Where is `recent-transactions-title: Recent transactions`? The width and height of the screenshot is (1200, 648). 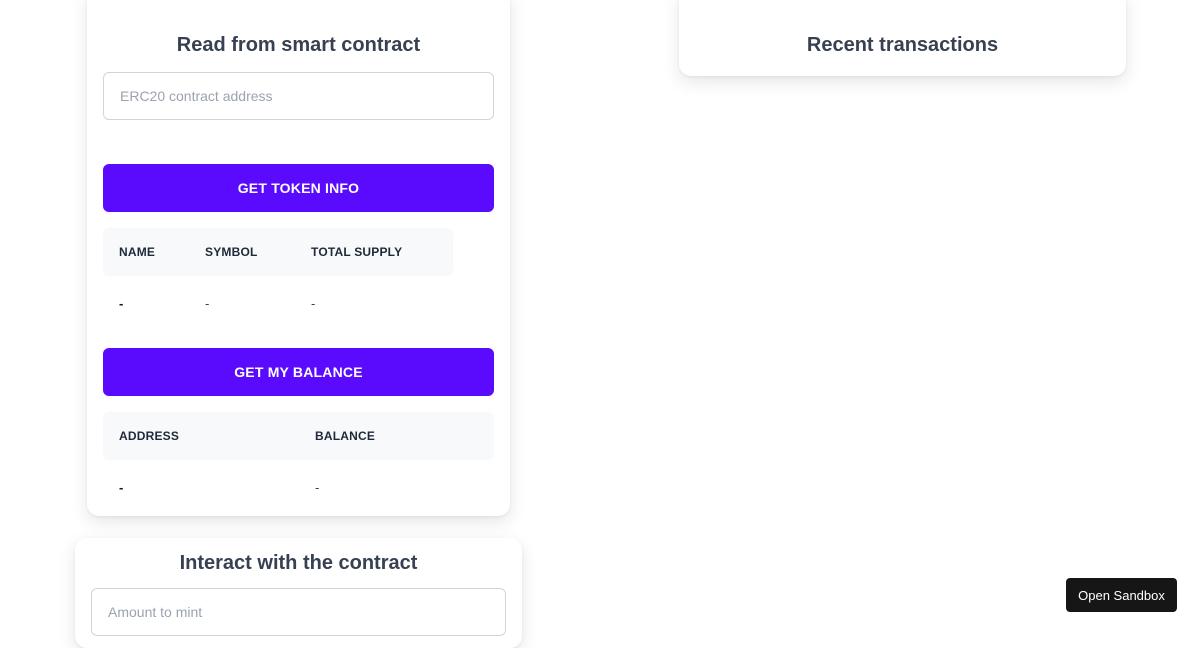
recent-transactions-title: Recent transactions is located at coordinates (902, 45).